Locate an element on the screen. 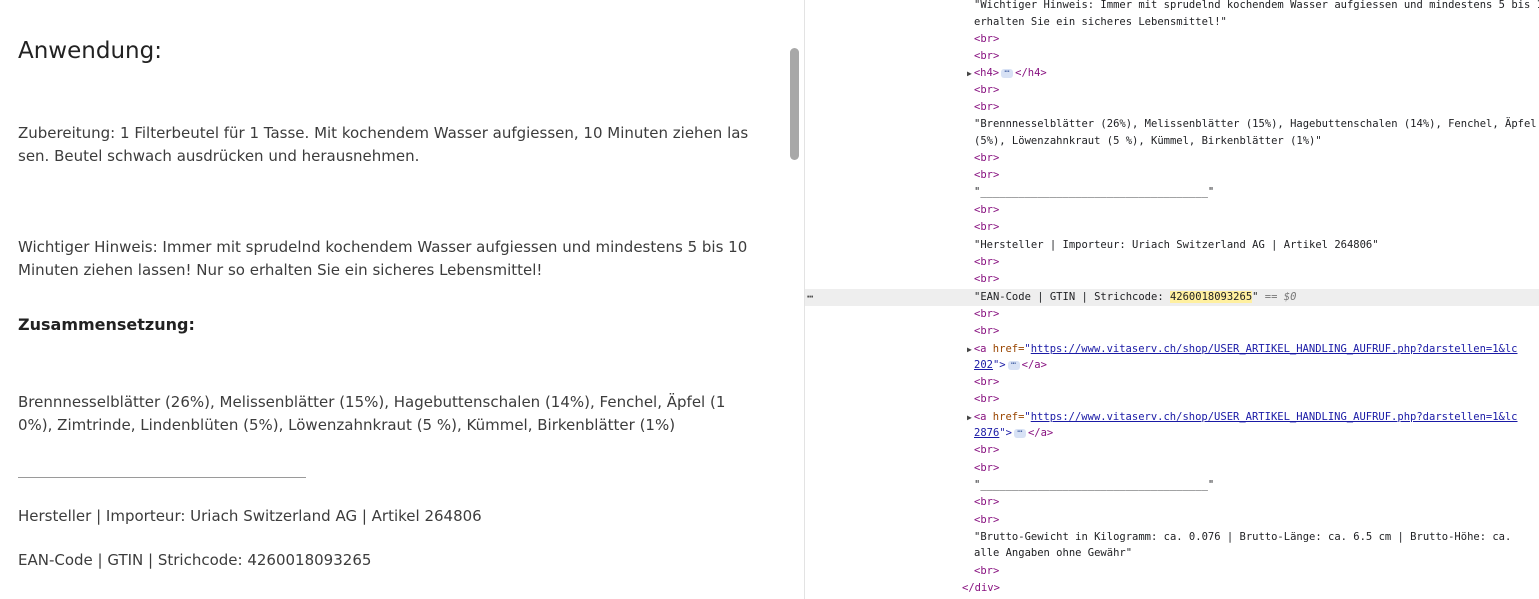 This screenshot has width=1539, height=599. dom-div-close-node: </div> is located at coordinates (1172, 588).